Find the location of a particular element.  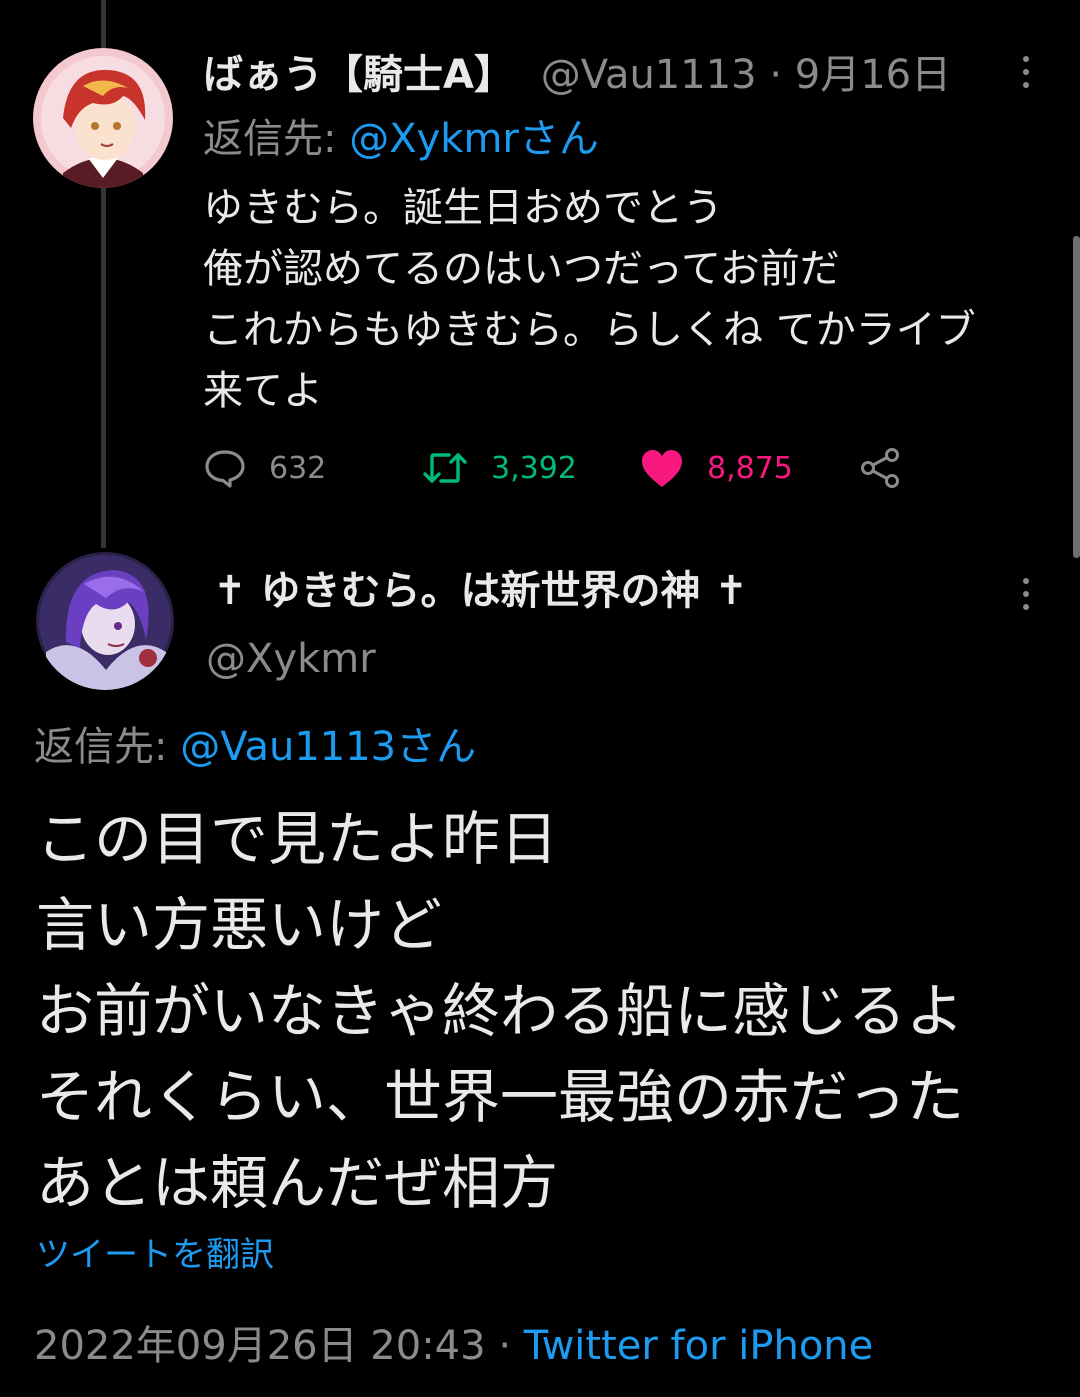

tweet2-line: この目で見たよ昨日 is located at coordinates (297, 839).